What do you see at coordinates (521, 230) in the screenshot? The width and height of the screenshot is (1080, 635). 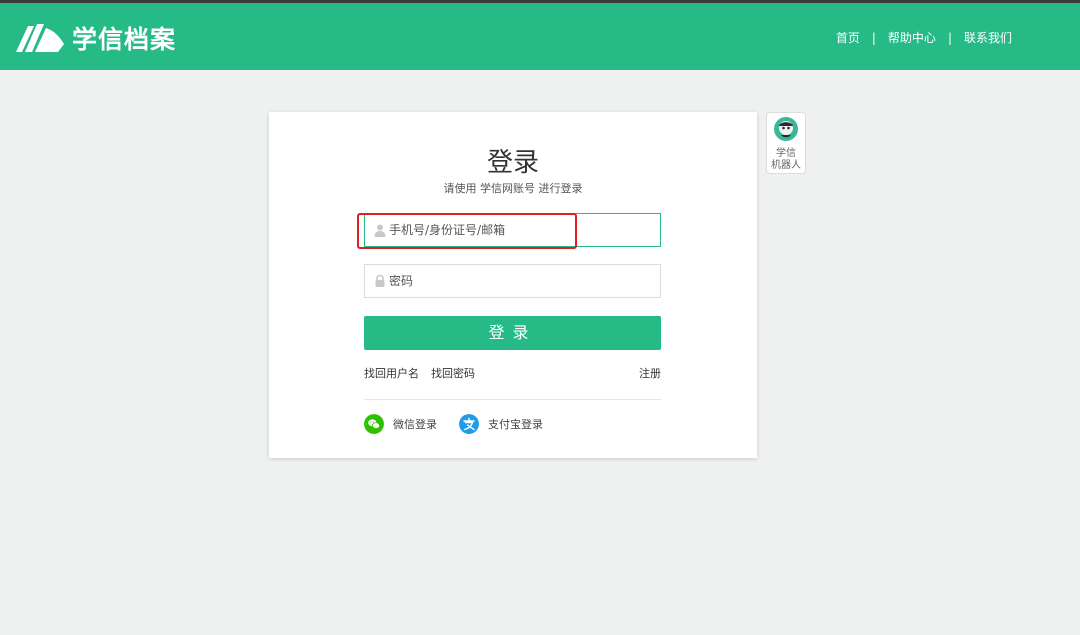 I see `username-input` at bounding box center [521, 230].